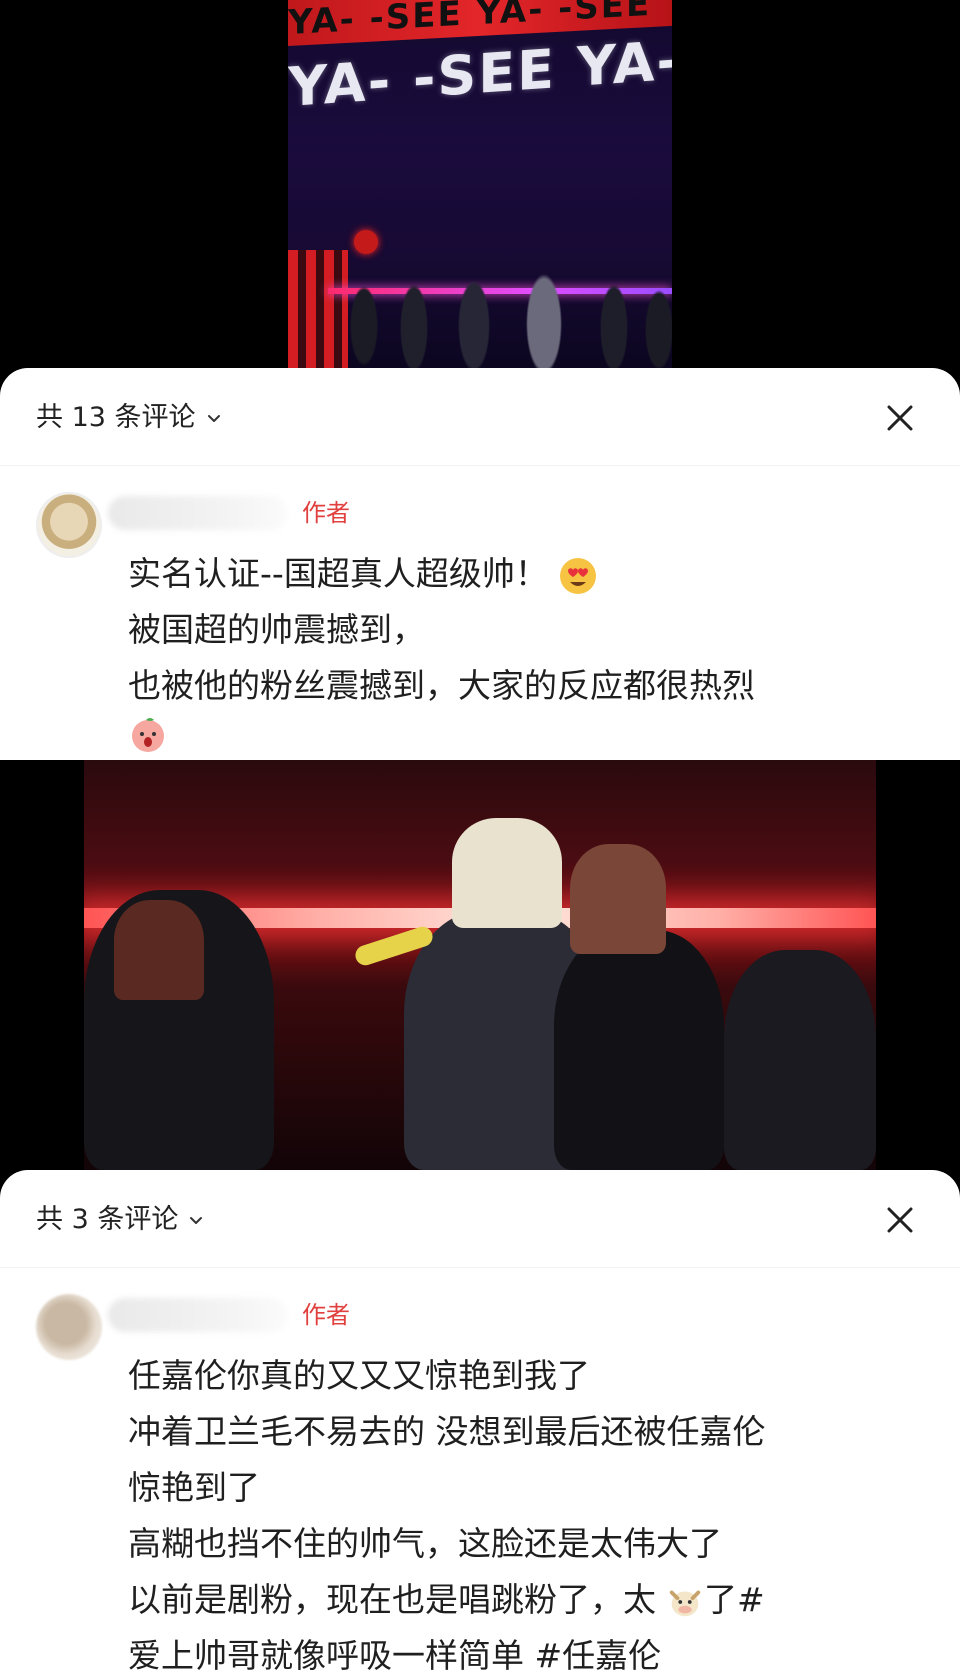  Describe the element at coordinates (359, 1375) in the screenshot. I see `comment-line: 任嘉伦你真的又又又惊艳到我了` at that location.